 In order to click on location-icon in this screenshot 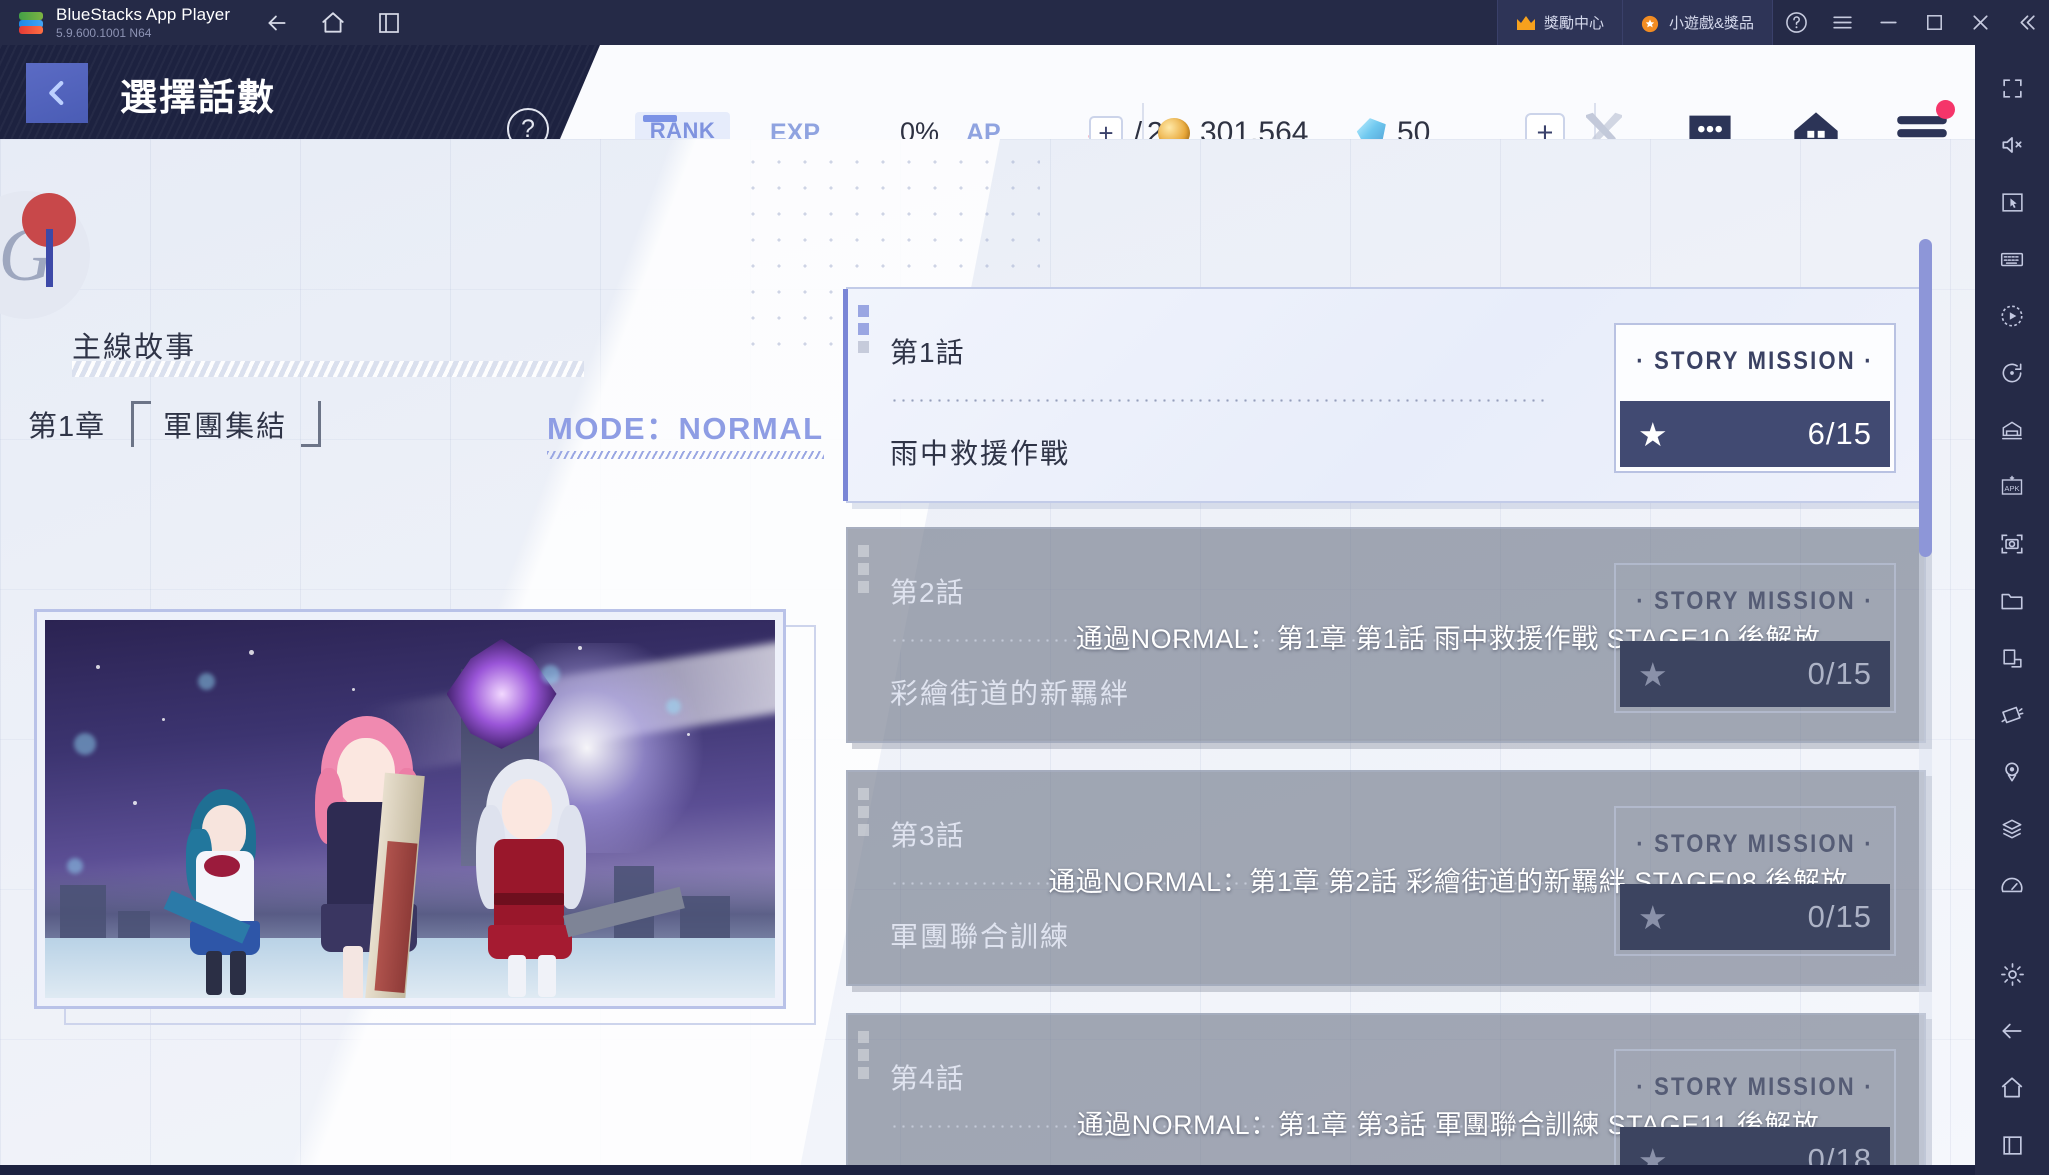, I will do `click(2012, 772)`.